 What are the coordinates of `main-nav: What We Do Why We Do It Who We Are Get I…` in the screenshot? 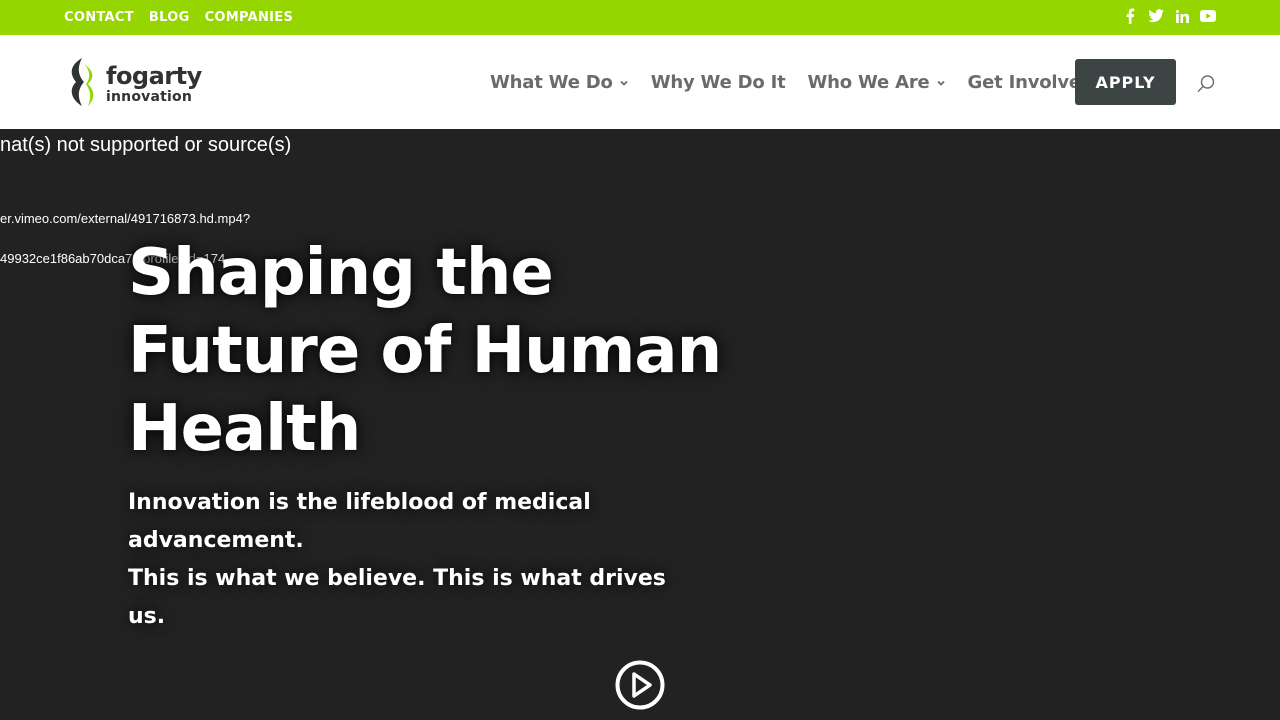 It's located at (800, 82).